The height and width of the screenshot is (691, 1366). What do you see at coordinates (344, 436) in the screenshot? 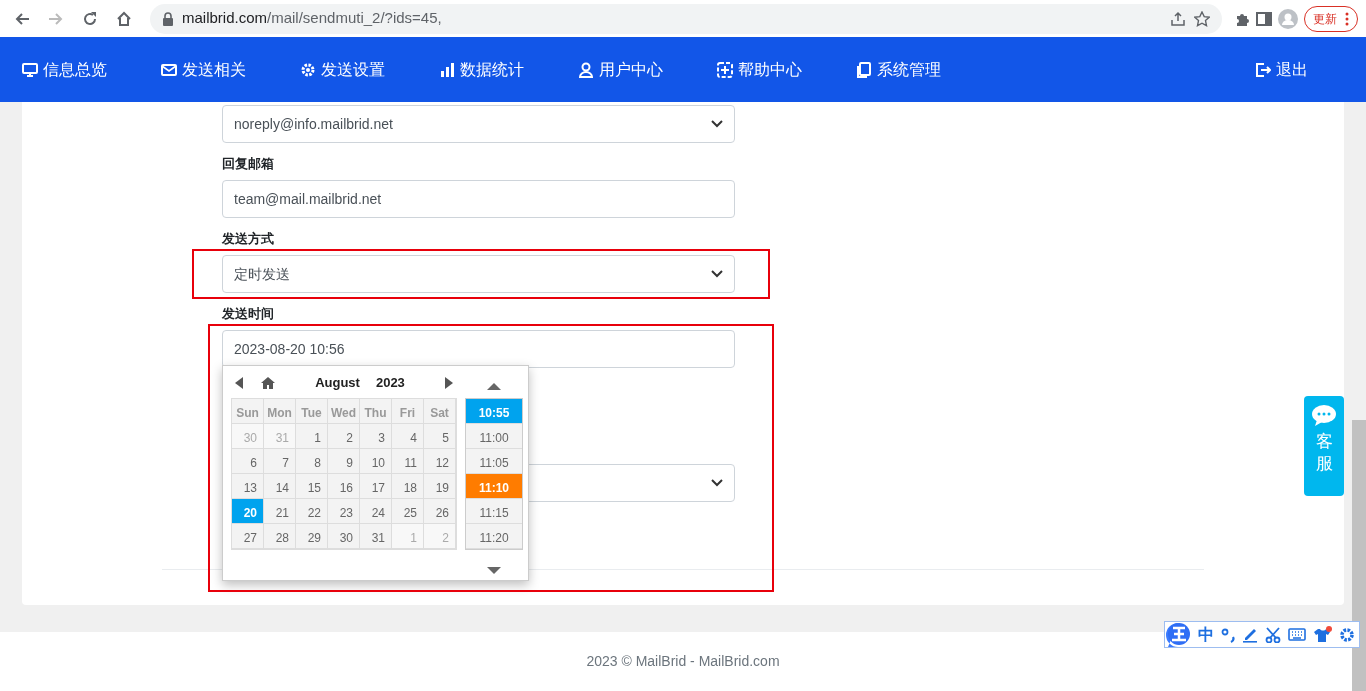
I see `calendar-day: 2` at bounding box center [344, 436].